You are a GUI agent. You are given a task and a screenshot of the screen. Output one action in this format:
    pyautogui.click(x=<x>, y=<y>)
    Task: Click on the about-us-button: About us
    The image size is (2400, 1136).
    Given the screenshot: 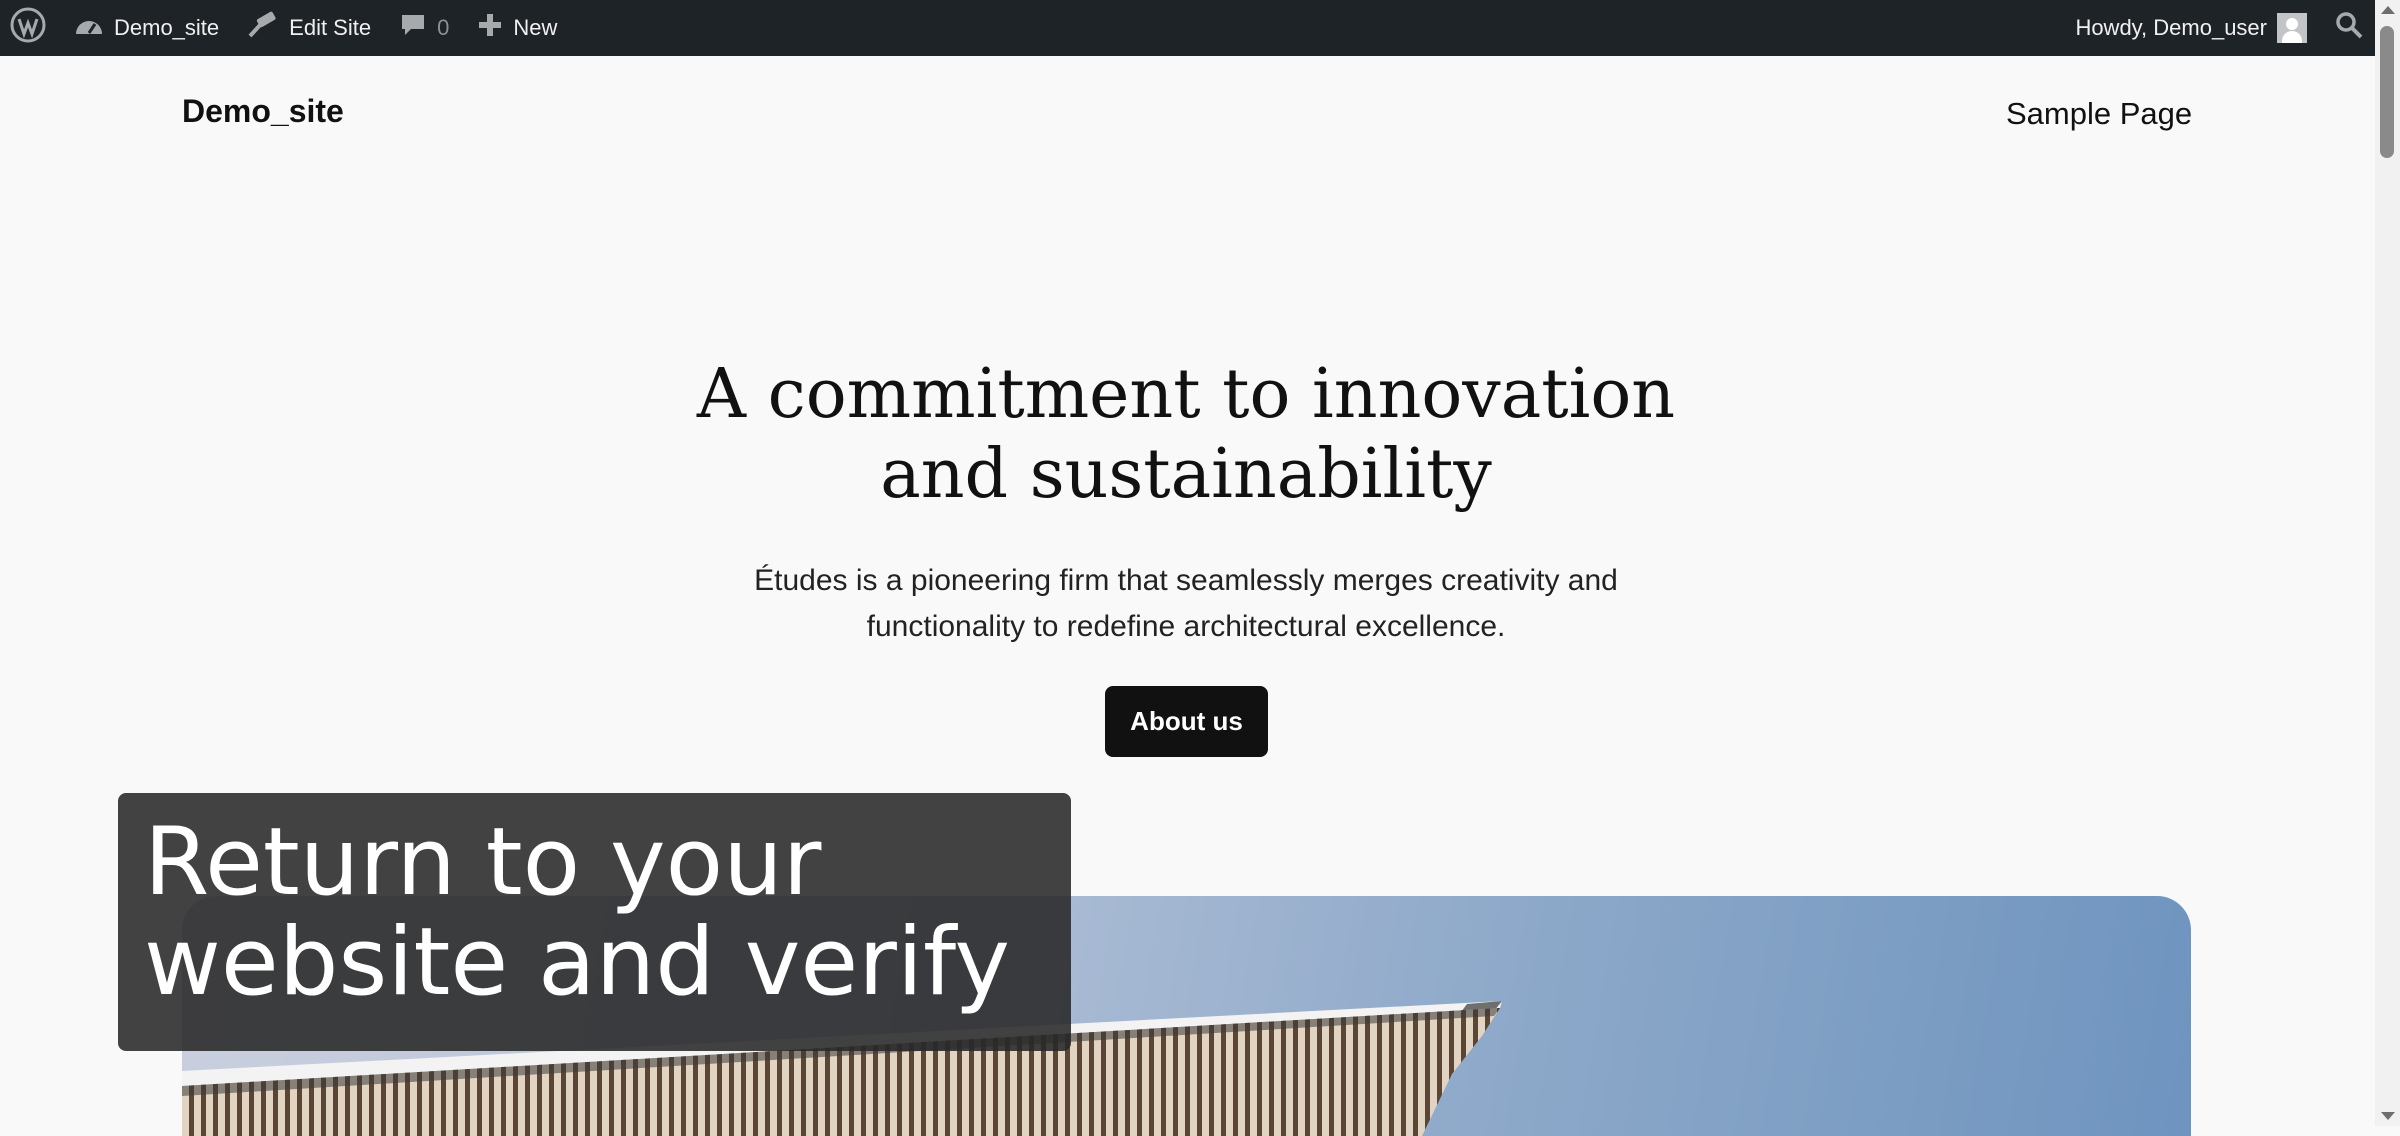 What is the action you would take?
    pyautogui.click(x=1186, y=721)
    